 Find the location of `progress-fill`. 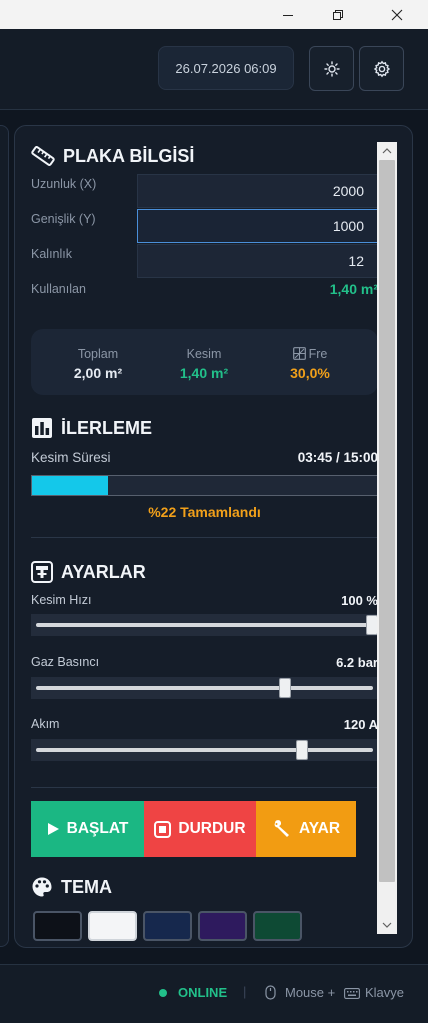

progress-fill is located at coordinates (70, 485).